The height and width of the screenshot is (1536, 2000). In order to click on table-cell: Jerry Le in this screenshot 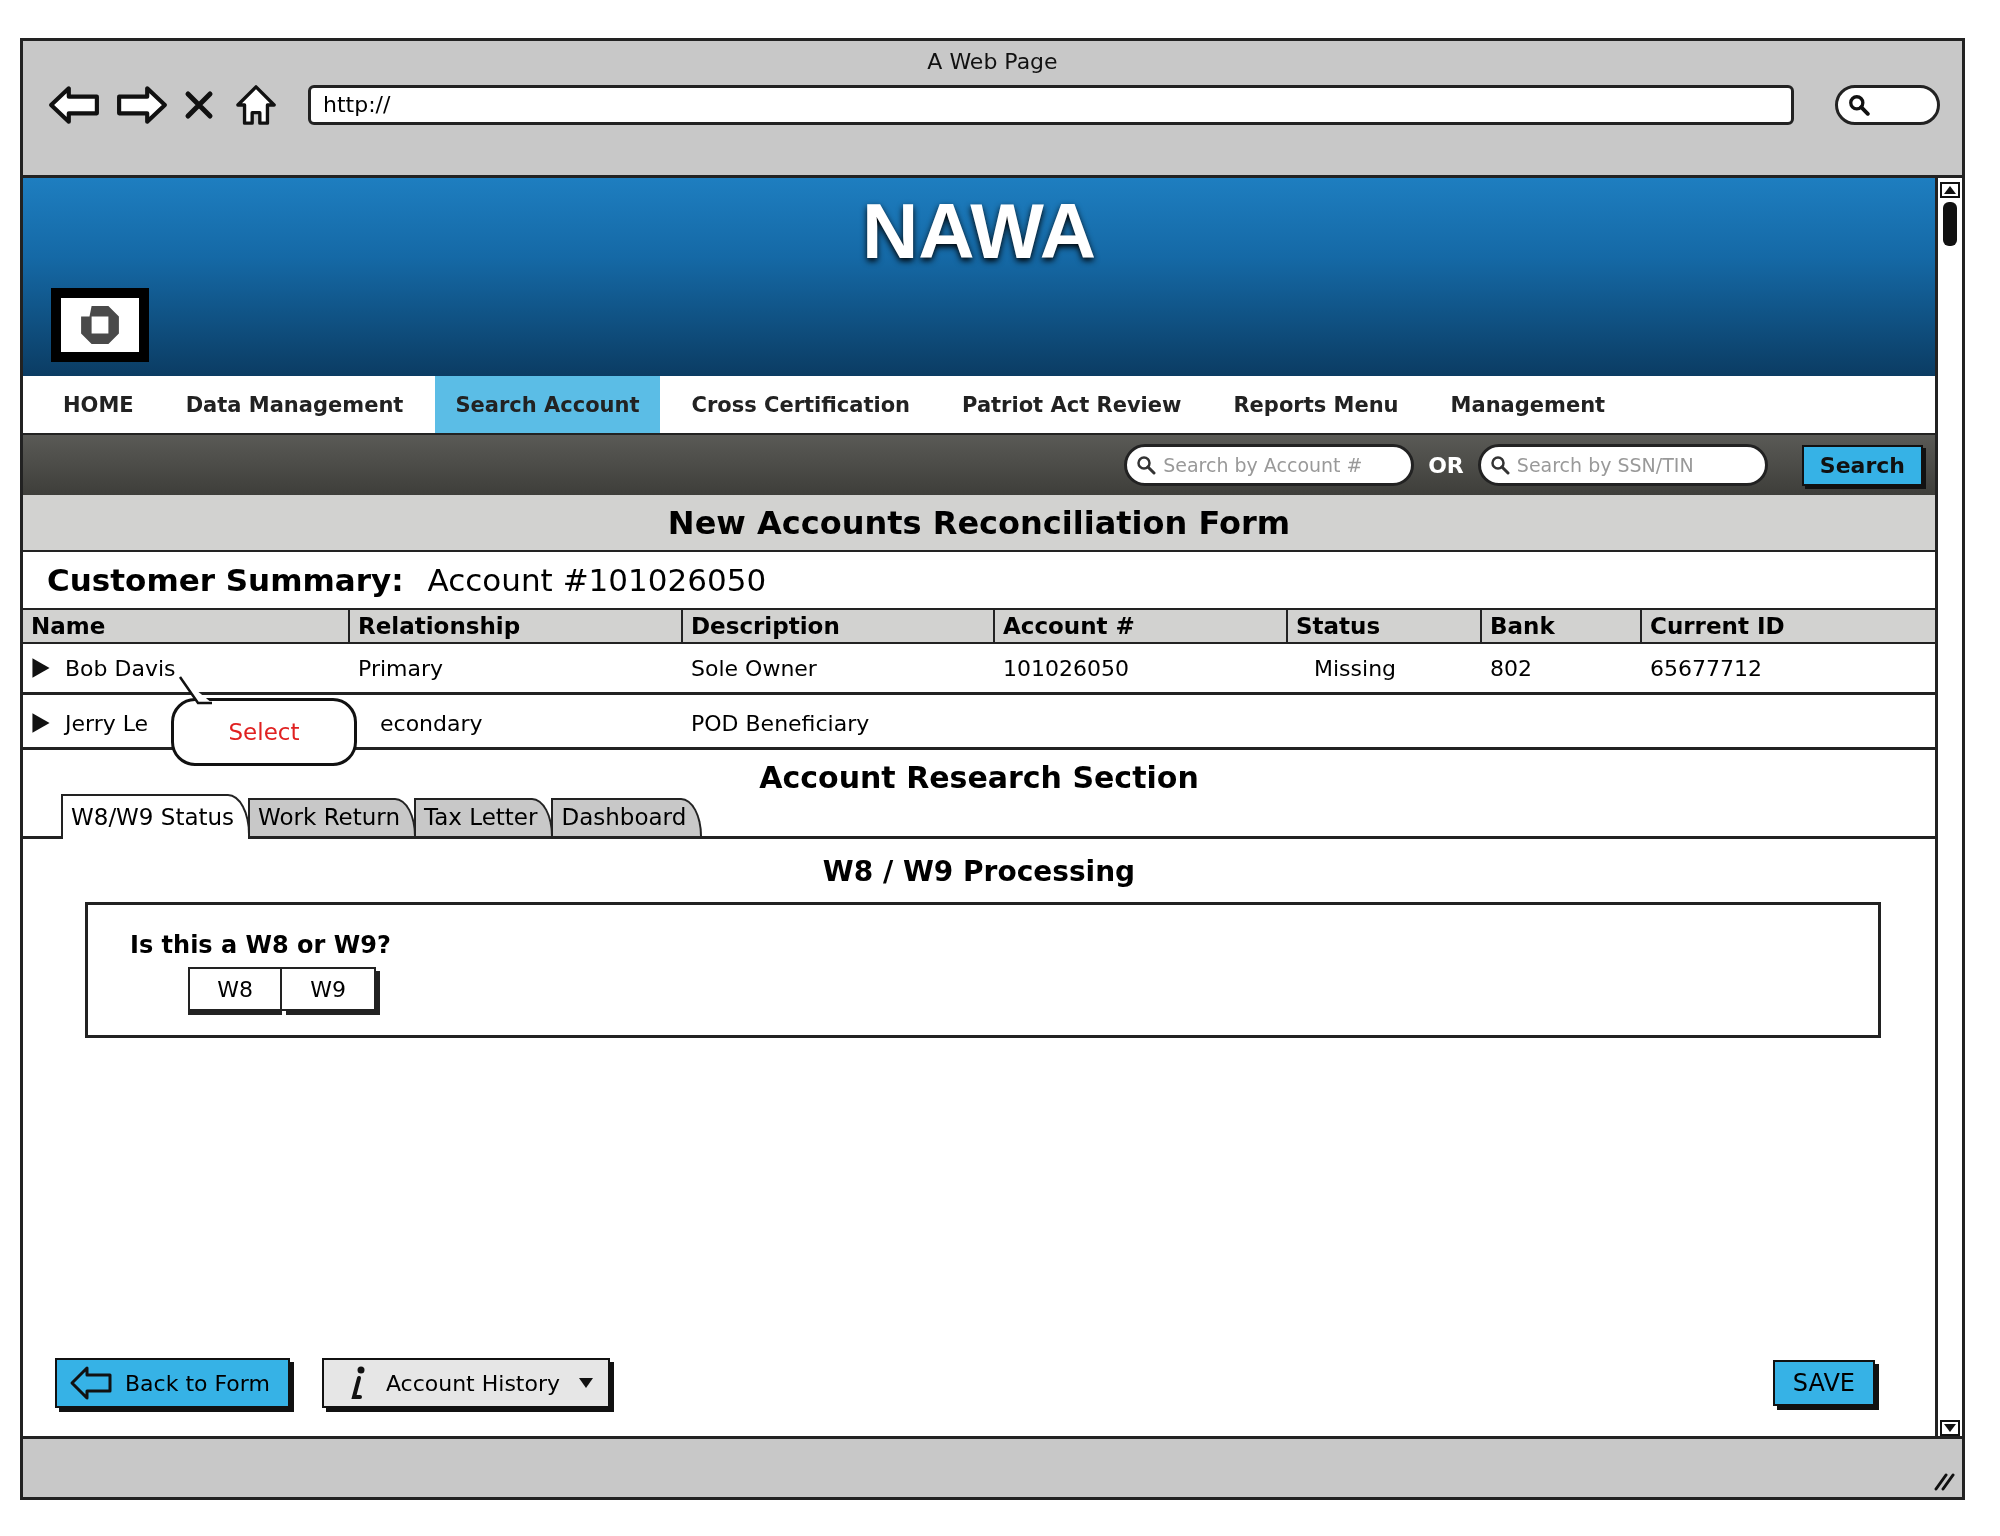, I will do `click(107, 723)`.